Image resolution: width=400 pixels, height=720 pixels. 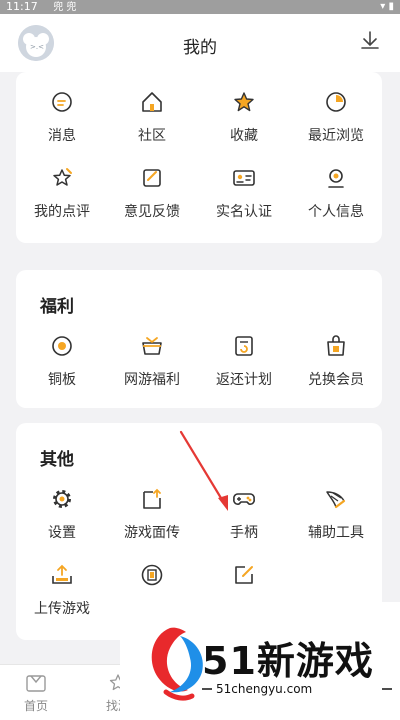 What do you see at coordinates (152, 212) in the screenshot?
I see `feedback-label: 意见反馈` at bounding box center [152, 212].